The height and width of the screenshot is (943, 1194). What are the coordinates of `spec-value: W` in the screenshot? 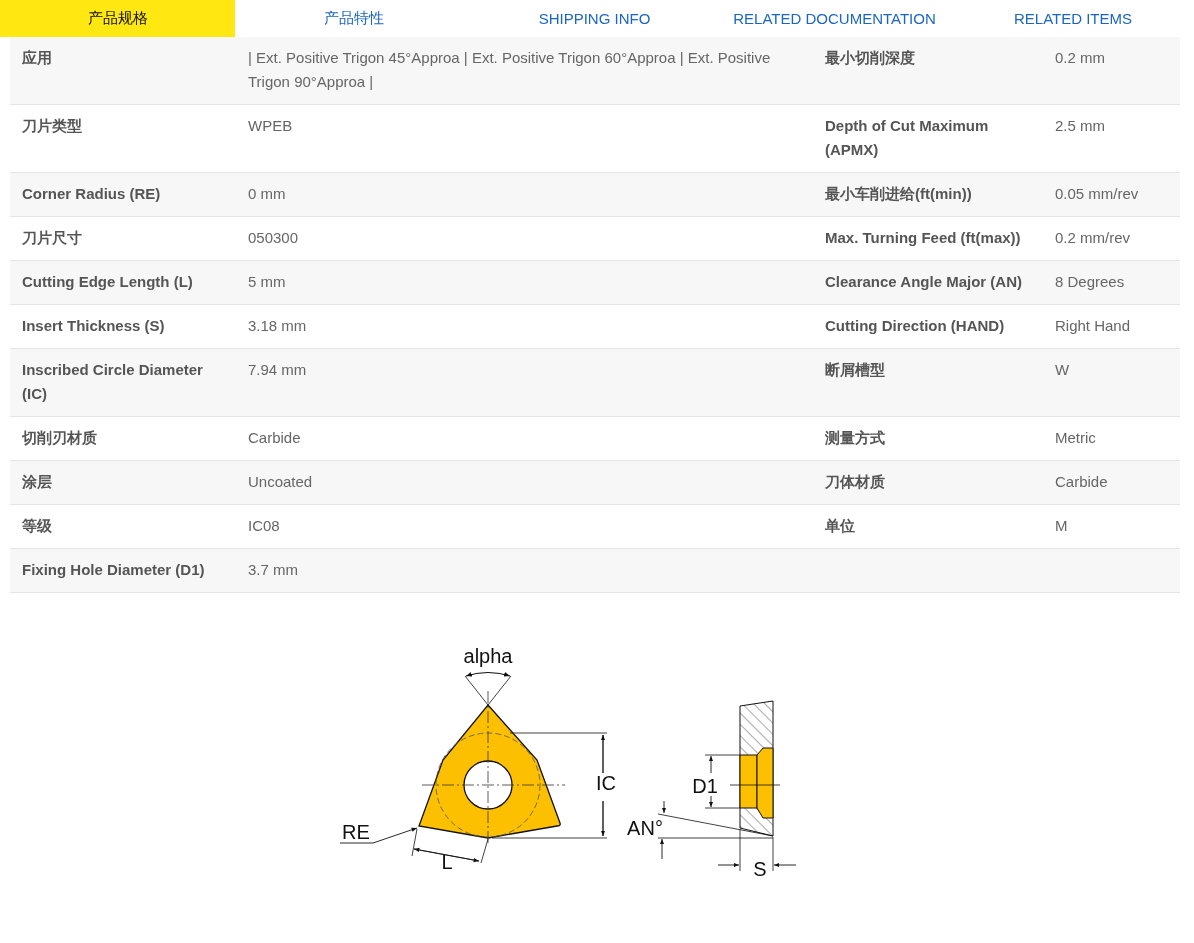 It's located at (1062, 369).